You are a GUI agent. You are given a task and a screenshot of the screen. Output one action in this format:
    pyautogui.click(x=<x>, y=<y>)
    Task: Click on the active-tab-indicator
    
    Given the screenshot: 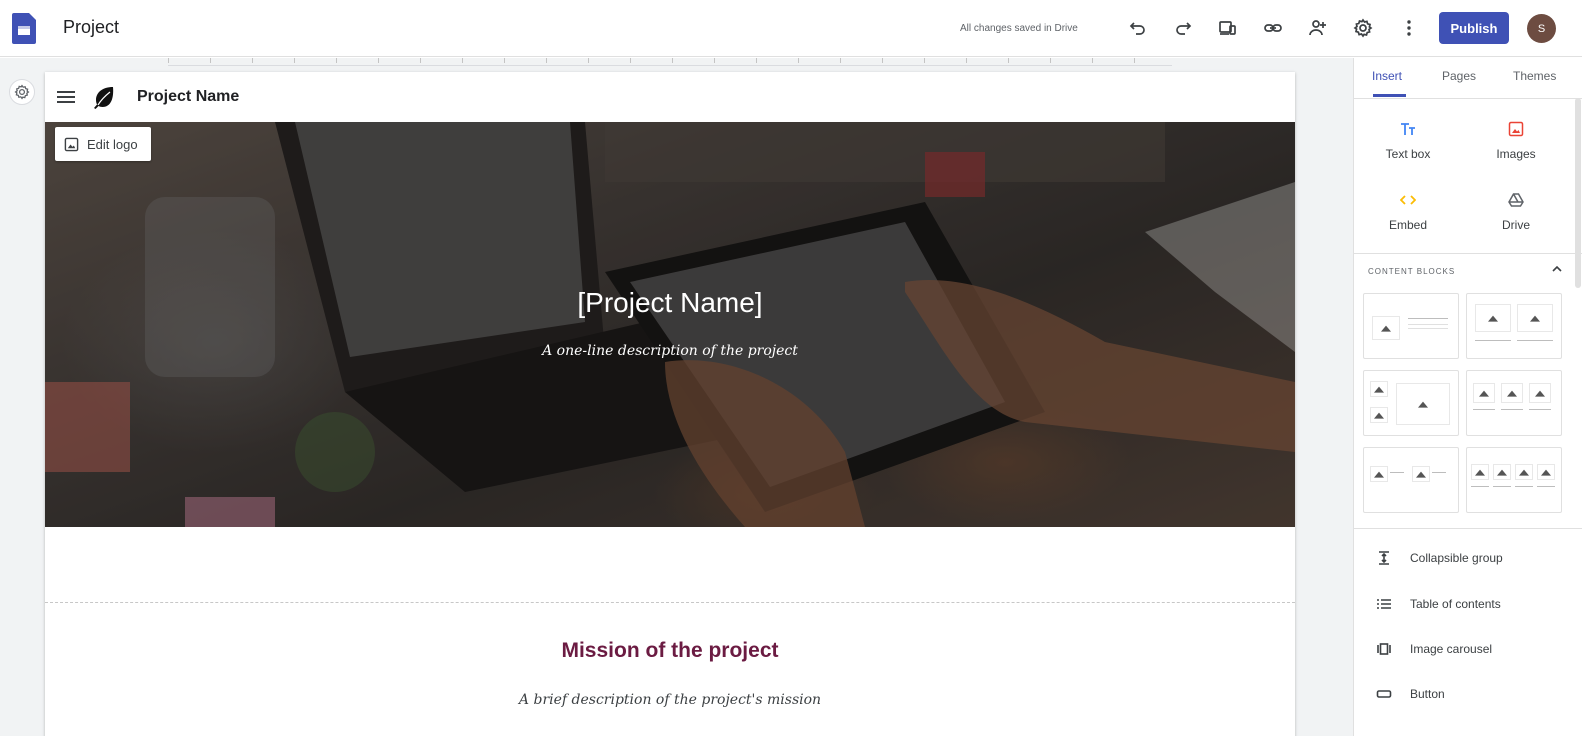 What is the action you would take?
    pyautogui.click(x=1389, y=95)
    